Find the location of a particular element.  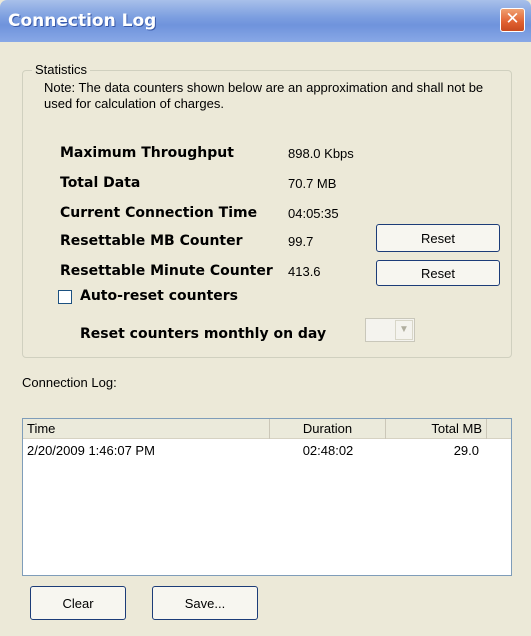

column-header-total-mb: Total MB is located at coordinates (436, 429).